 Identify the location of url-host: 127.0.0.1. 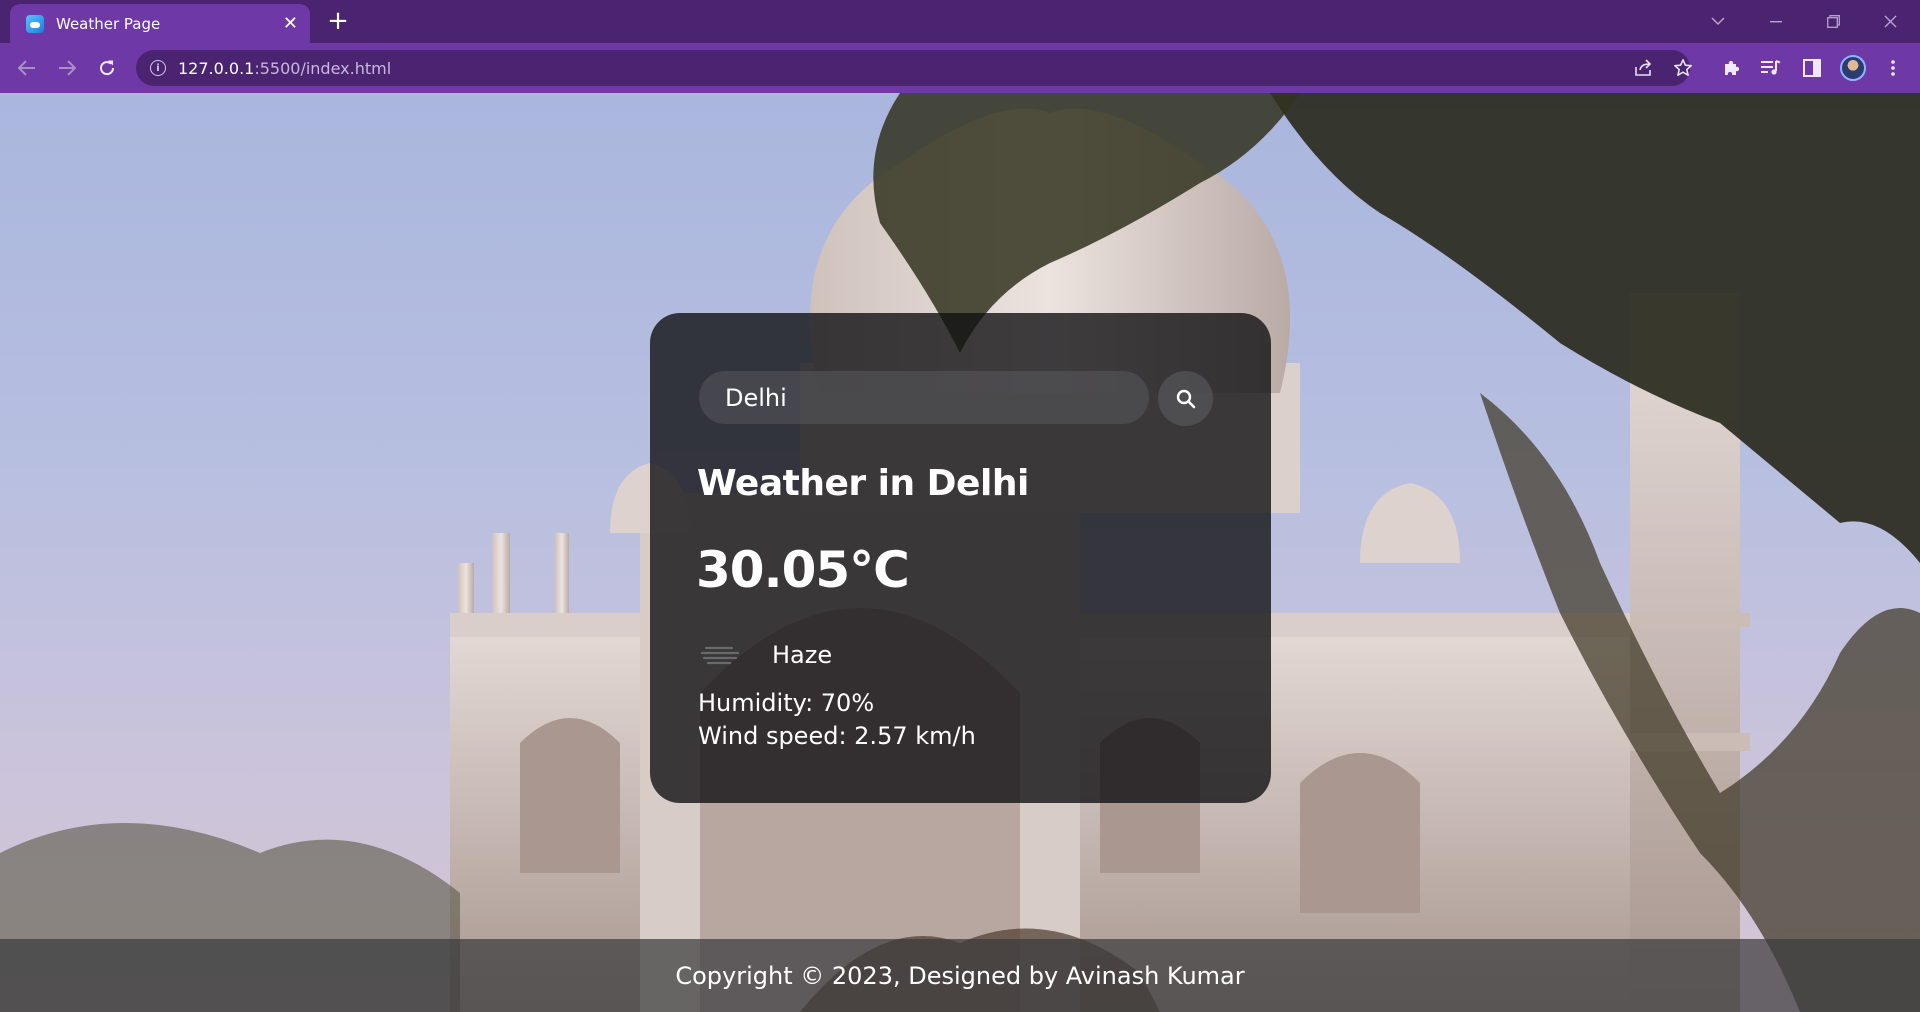
(216, 68).